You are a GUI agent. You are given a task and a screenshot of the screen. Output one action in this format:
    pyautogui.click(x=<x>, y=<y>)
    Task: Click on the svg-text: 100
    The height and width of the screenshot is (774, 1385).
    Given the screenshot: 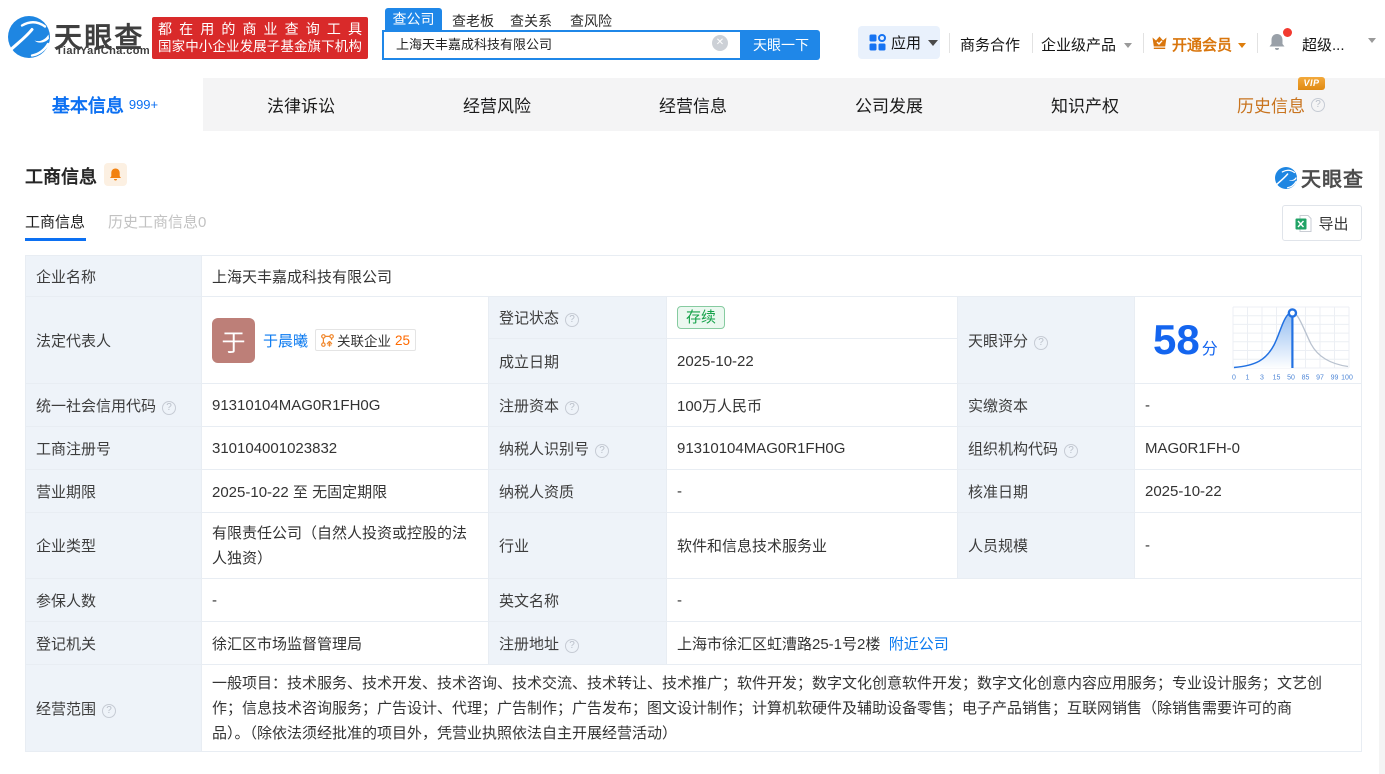 What is the action you would take?
    pyautogui.click(x=1347, y=377)
    